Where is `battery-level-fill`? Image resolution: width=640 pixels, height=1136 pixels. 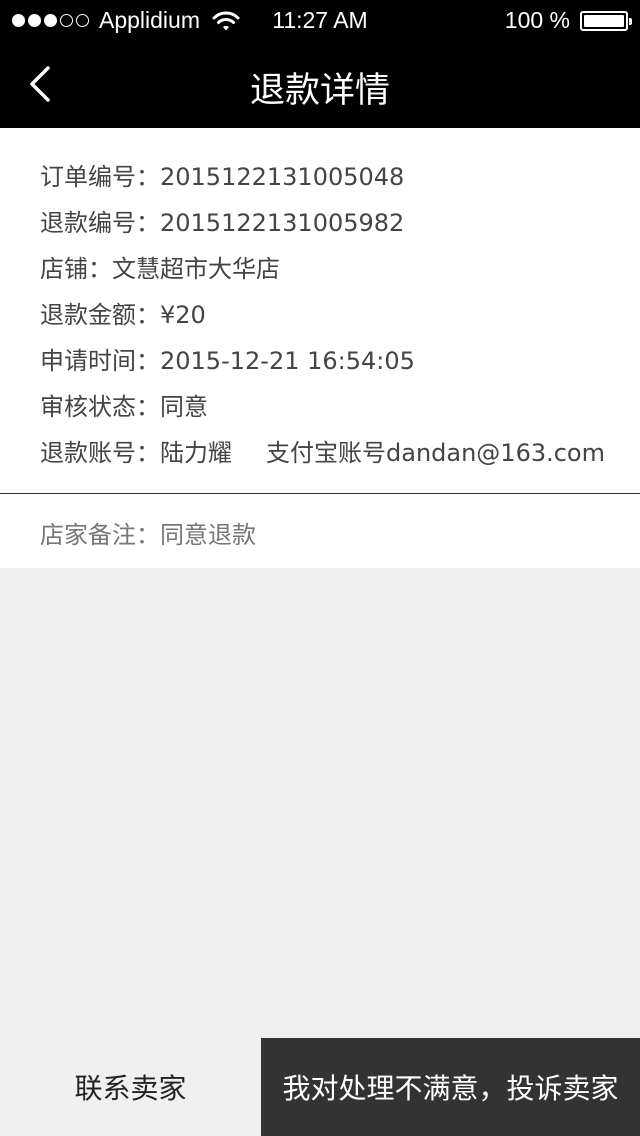 battery-level-fill is located at coordinates (604, 20).